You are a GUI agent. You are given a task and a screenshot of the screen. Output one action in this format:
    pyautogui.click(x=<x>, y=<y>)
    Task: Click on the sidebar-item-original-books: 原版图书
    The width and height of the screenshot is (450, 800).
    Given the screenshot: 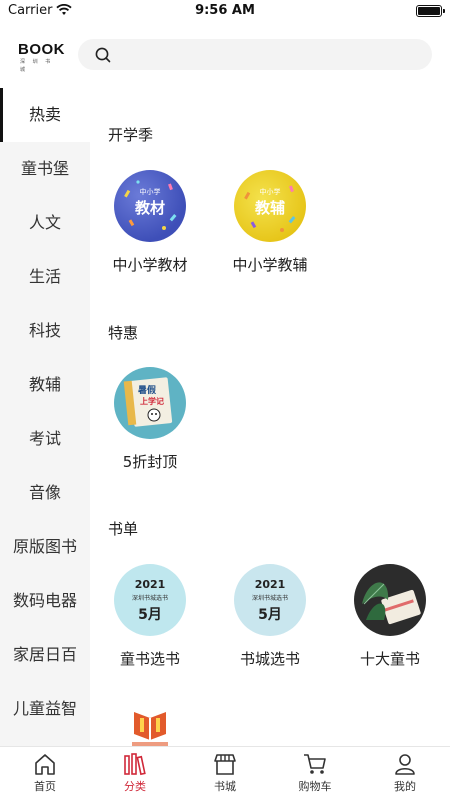 What is the action you would take?
    pyautogui.click(x=45, y=547)
    